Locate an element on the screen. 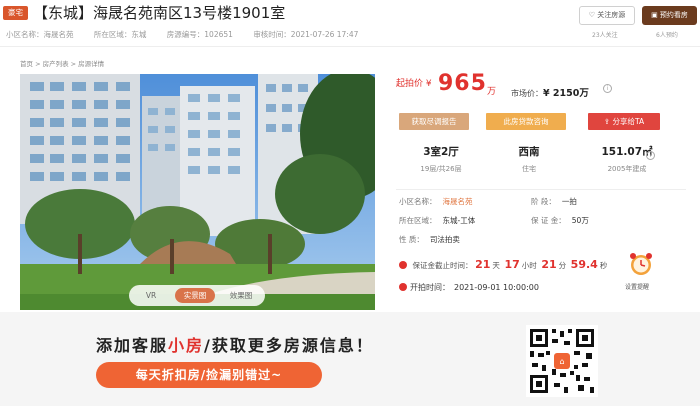 The width and height of the screenshot is (700, 406). qr-code: ⌂ is located at coordinates (562, 361).